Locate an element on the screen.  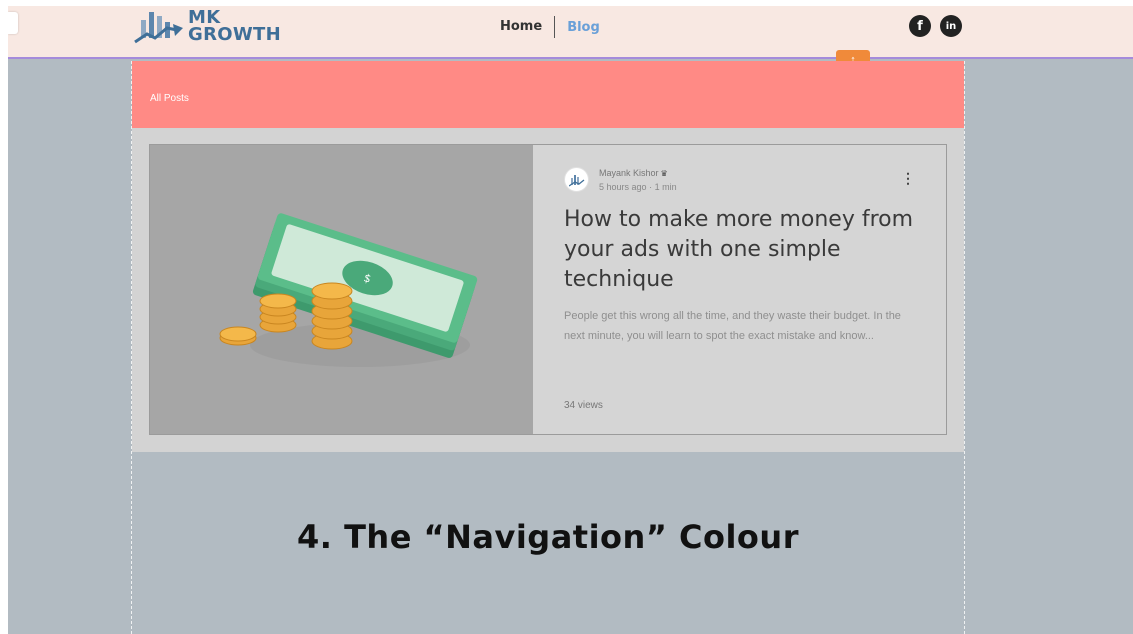
main-nav: Home Blog is located at coordinates (550, 27).